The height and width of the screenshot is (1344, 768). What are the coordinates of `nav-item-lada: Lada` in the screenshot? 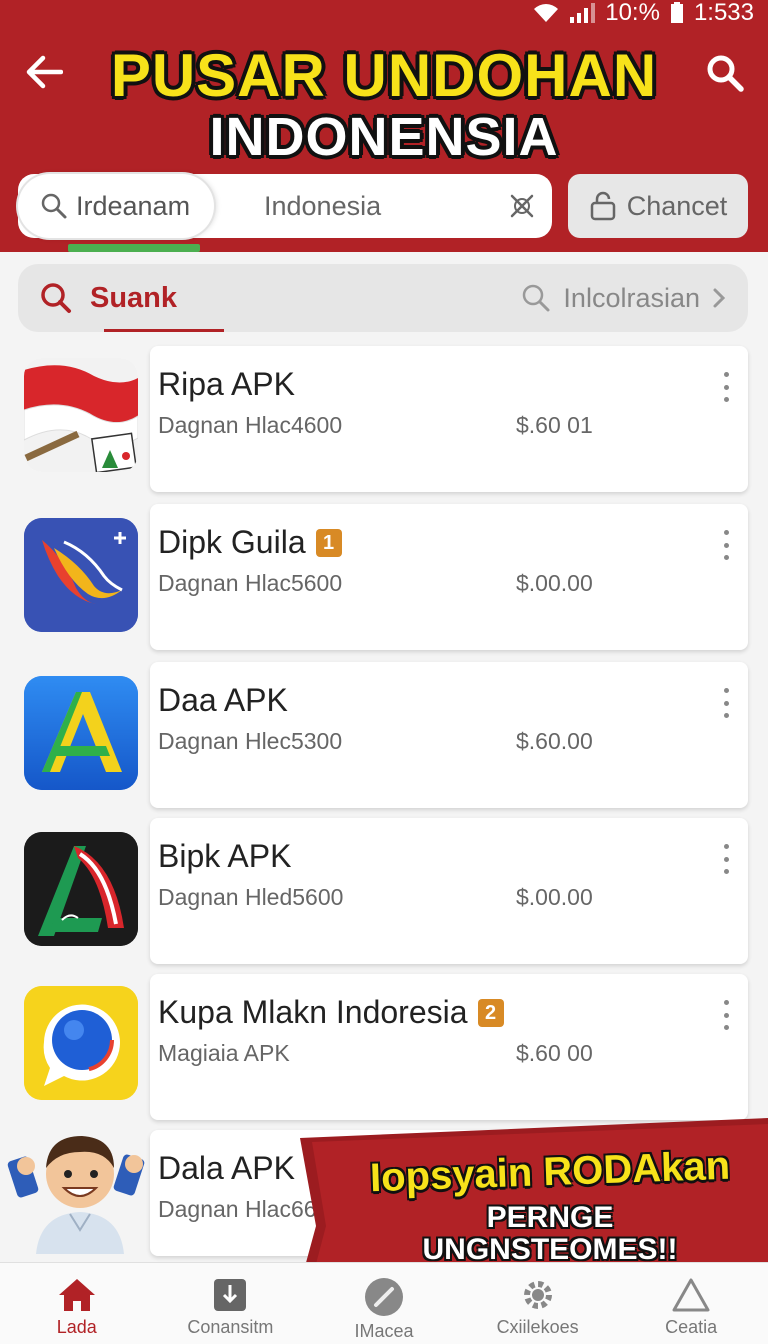 It's located at (77, 1303).